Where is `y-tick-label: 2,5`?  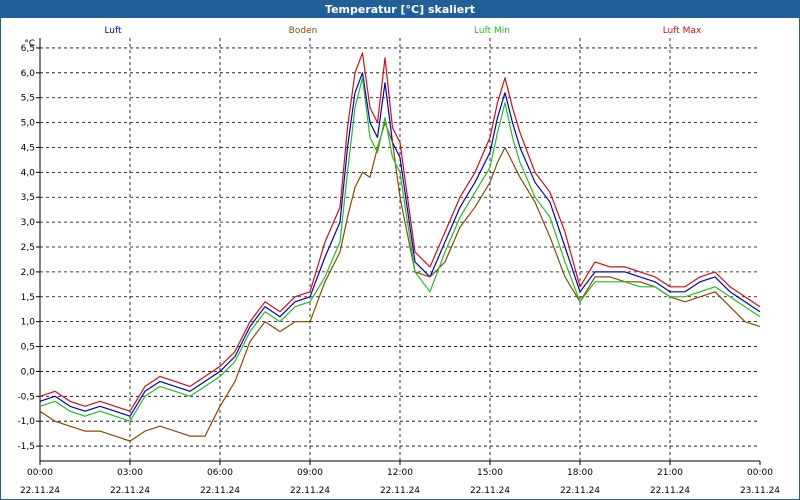
y-tick-label: 2,5 is located at coordinates (28, 248).